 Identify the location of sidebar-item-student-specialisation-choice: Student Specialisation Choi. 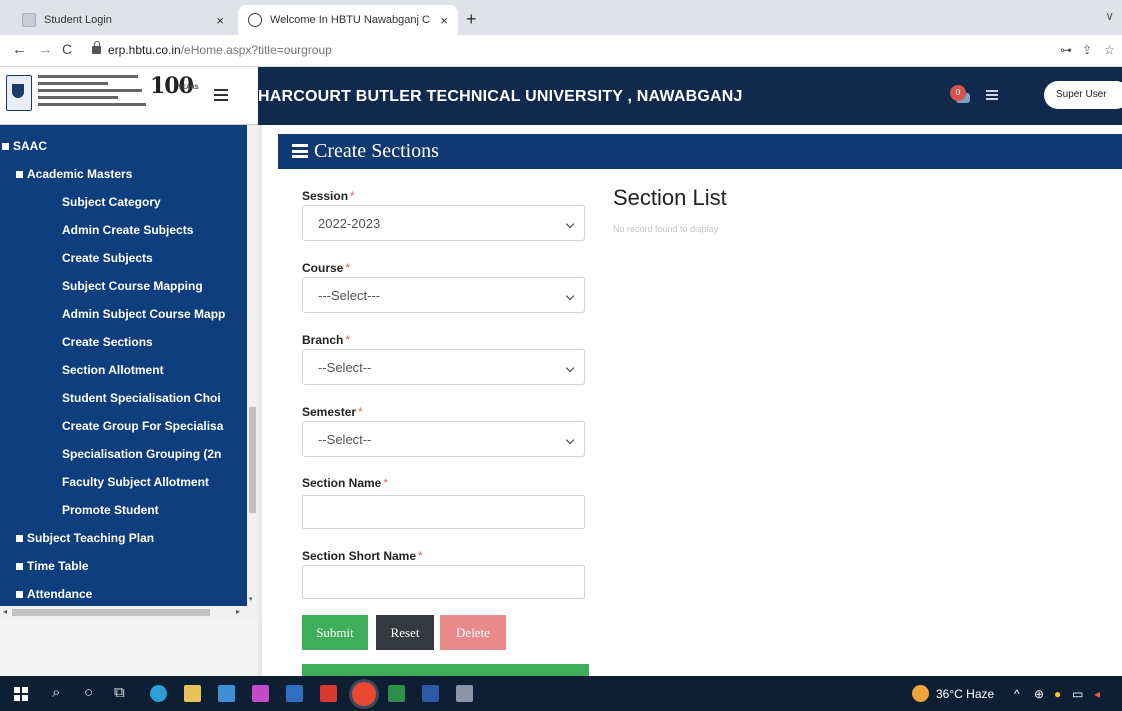
(123, 398).